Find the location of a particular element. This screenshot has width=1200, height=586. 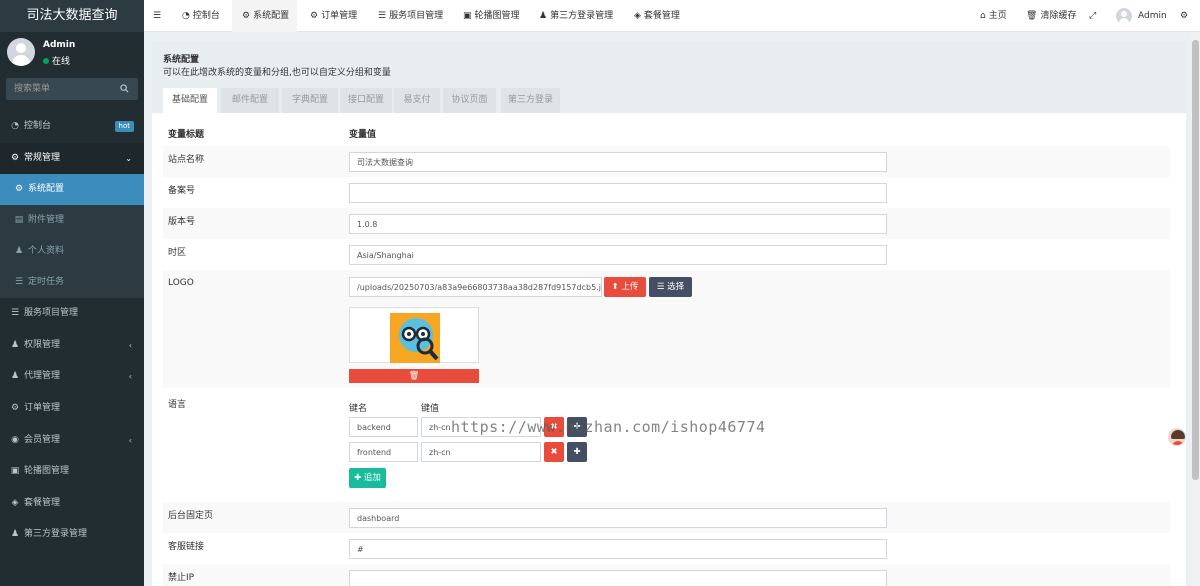

version-input is located at coordinates (618, 224).